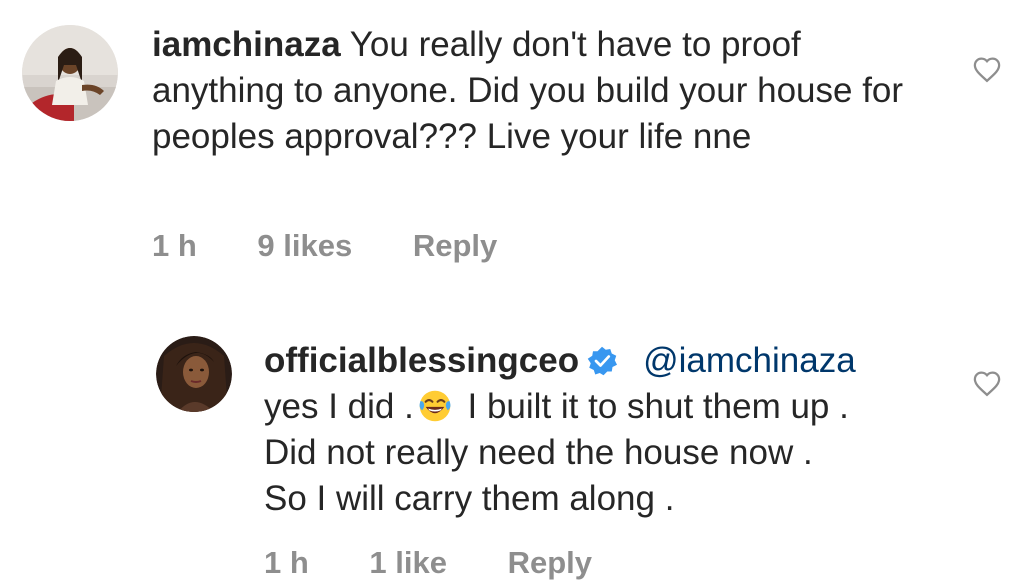  I want to click on comment-username: officialblessingceo, so click(421, 360).